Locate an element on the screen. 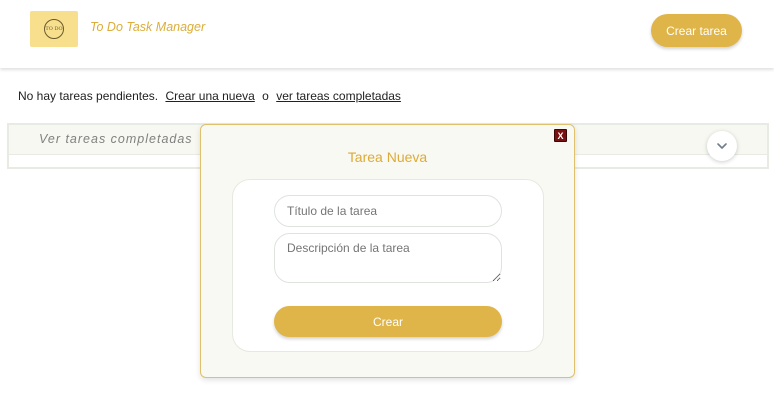 The image size is (774, 409). create-new-link: Crear una nueva is located at coordinates (209, 96).